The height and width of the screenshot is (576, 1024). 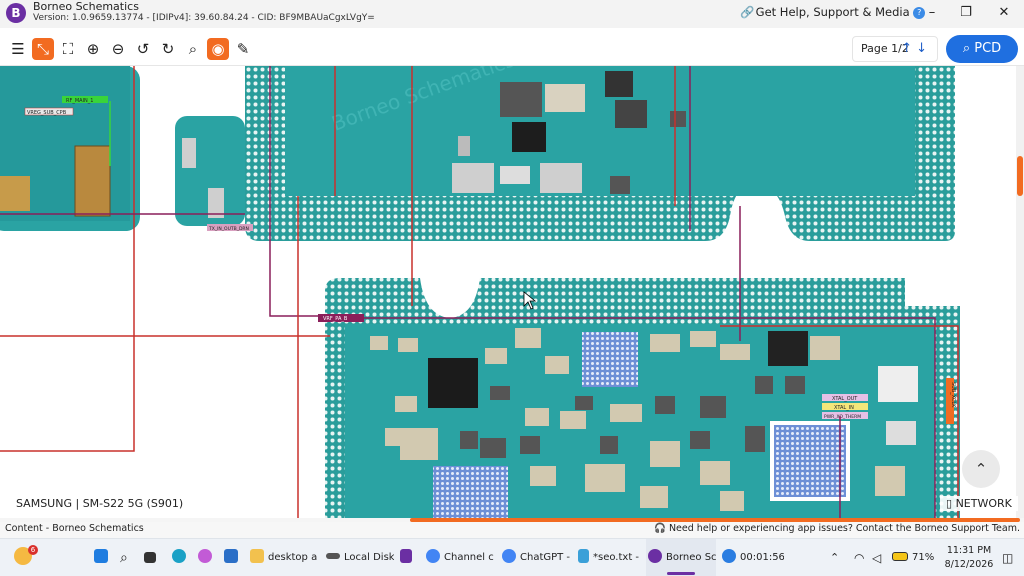 What do you see at coordinates (29, 557) in the screenshot?
I see `weather-widget` at bounding box center [29, 557].